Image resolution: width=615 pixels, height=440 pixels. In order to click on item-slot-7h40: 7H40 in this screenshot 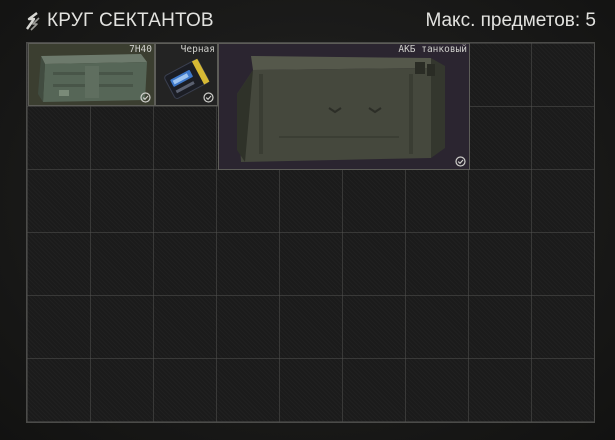, I will do `click(91, 74)`.